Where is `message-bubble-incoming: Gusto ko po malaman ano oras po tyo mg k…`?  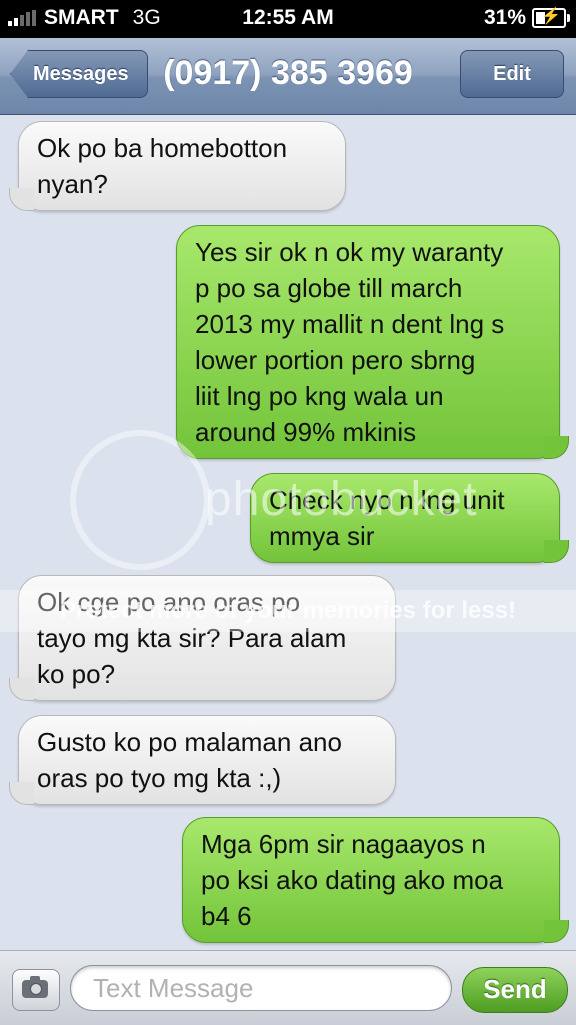 message-bubble-incoming: Gusto ko po malaman ano oras po tyo mg k… is located at coordinates (202, 760).